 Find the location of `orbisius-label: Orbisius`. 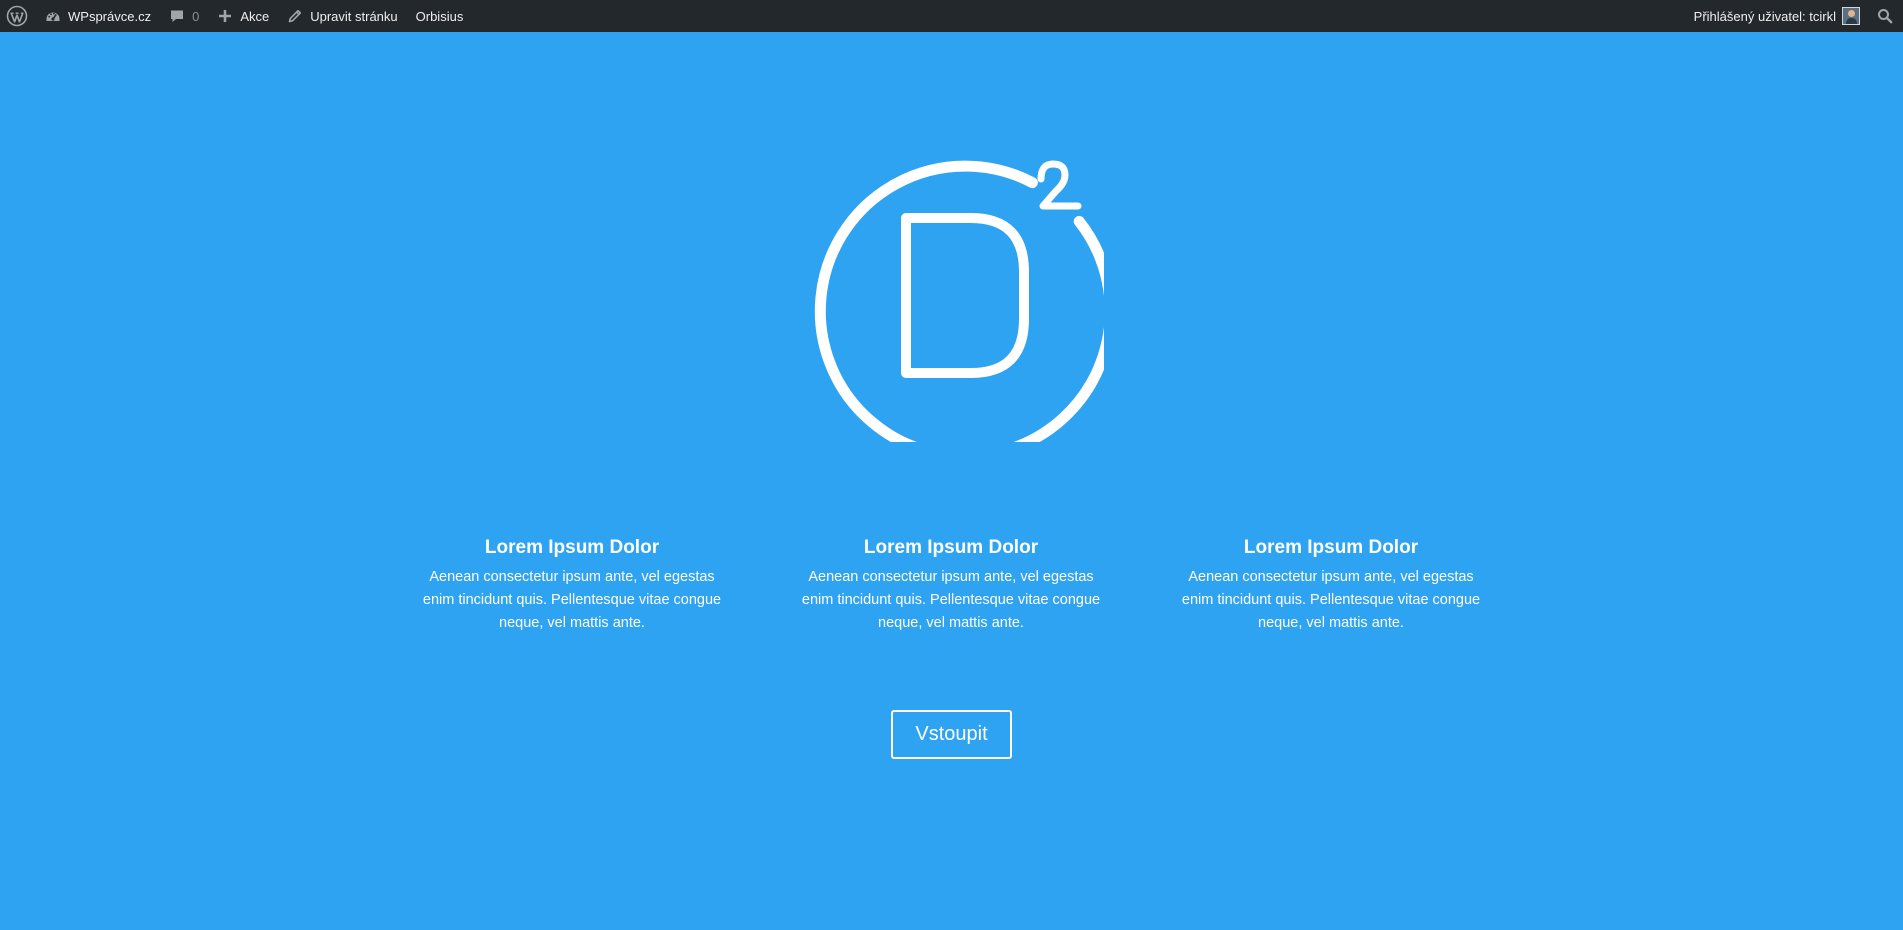

orbisius-label: Orbisius is located at coordinates (439, 16).